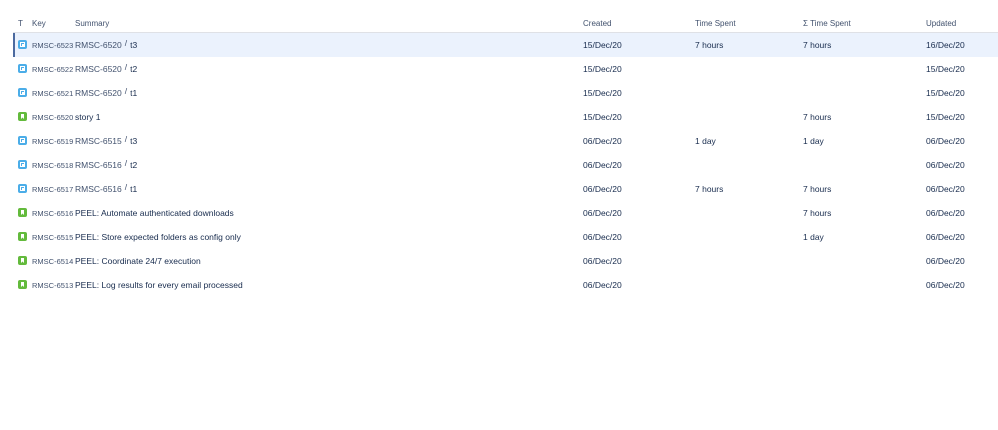 The width and height of the screenshot is (998, 430). What do you see at coordinates (52, 141) in the screenshot?
I see `issue-key-link: RMSC-6519` at bounding box center [52, 141].